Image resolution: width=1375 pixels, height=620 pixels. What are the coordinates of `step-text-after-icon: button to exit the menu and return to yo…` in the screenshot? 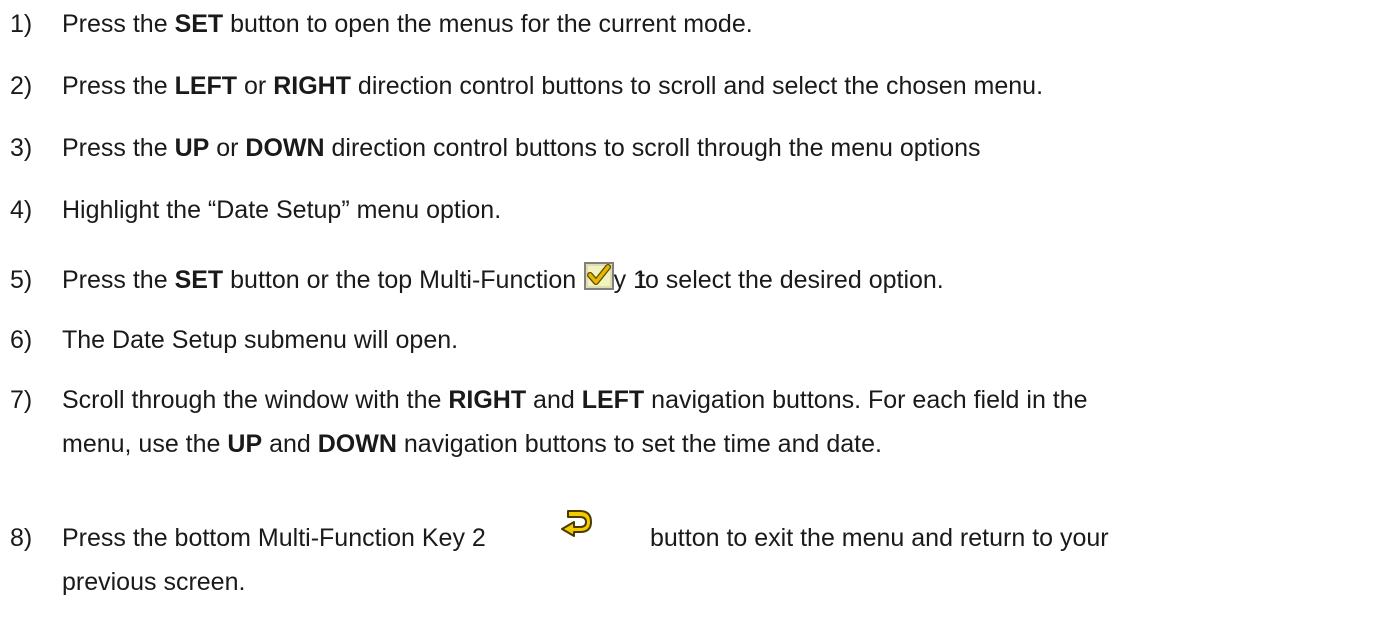 It's located at (879, 538).